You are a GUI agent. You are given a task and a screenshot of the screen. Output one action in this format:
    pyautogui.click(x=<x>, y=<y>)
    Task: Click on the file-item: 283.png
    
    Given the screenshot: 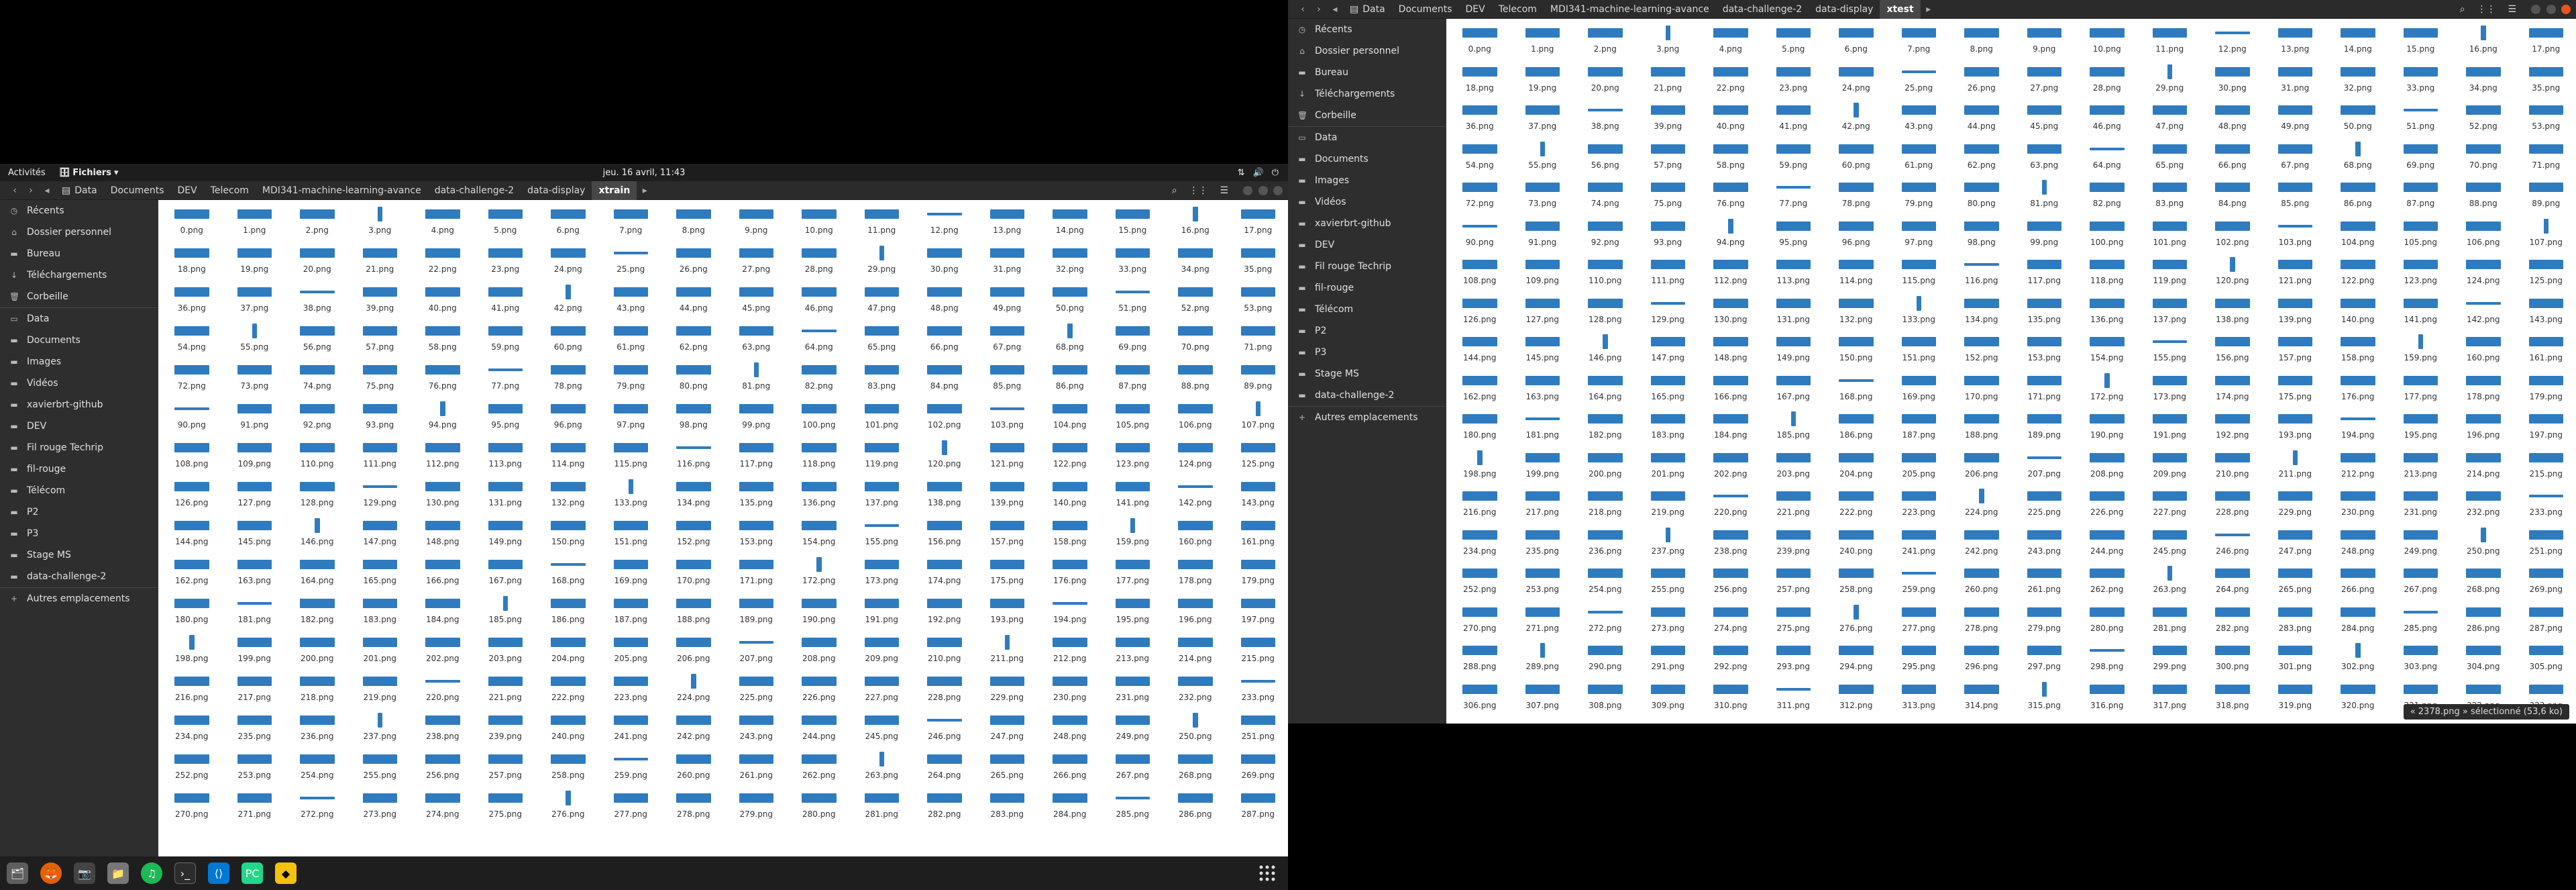 What is the action you would take?
    pyautogui.click(x=2294, y=619)
    